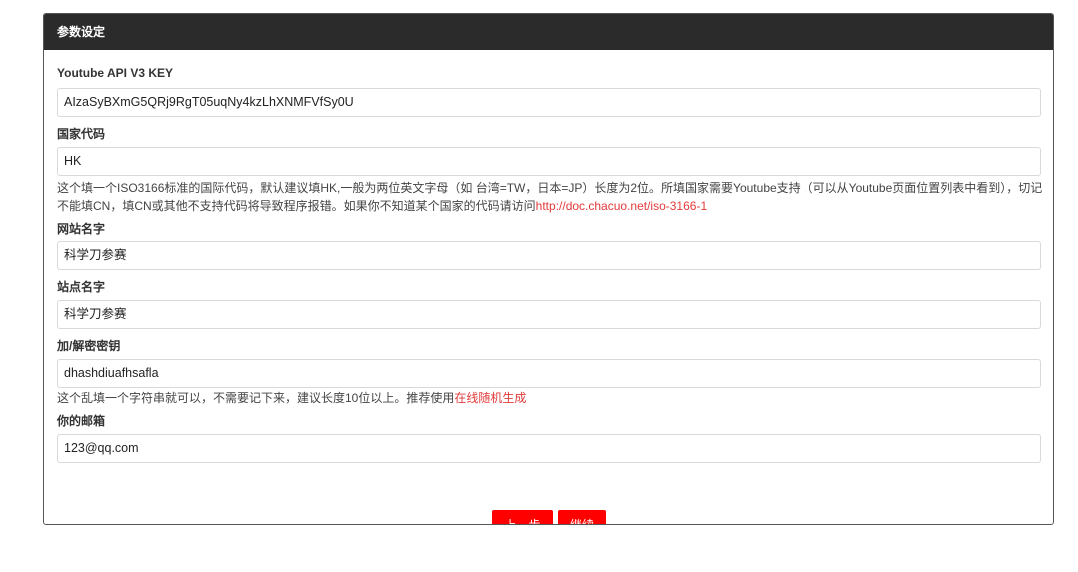  What do you see at coordinates (549, 314) in the screenshot?
I see `station-name-input: 科学刀参赛` at bounding box center [549, 314].